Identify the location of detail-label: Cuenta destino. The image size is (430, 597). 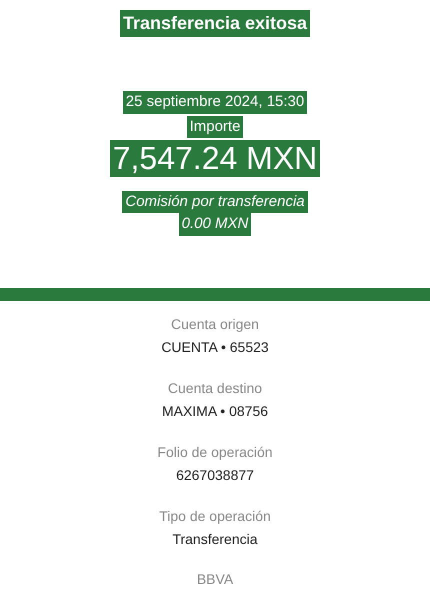
(215, 388).